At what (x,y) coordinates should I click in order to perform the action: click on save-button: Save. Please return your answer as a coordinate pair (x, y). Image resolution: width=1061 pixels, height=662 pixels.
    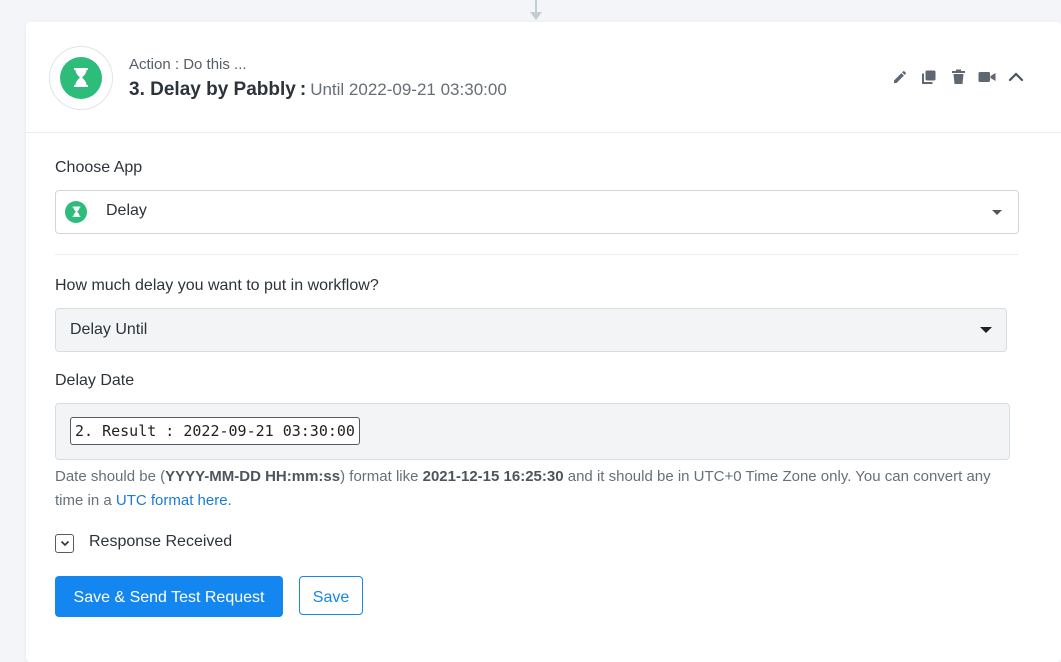
    Looking at the image, I should click on (331, 595).